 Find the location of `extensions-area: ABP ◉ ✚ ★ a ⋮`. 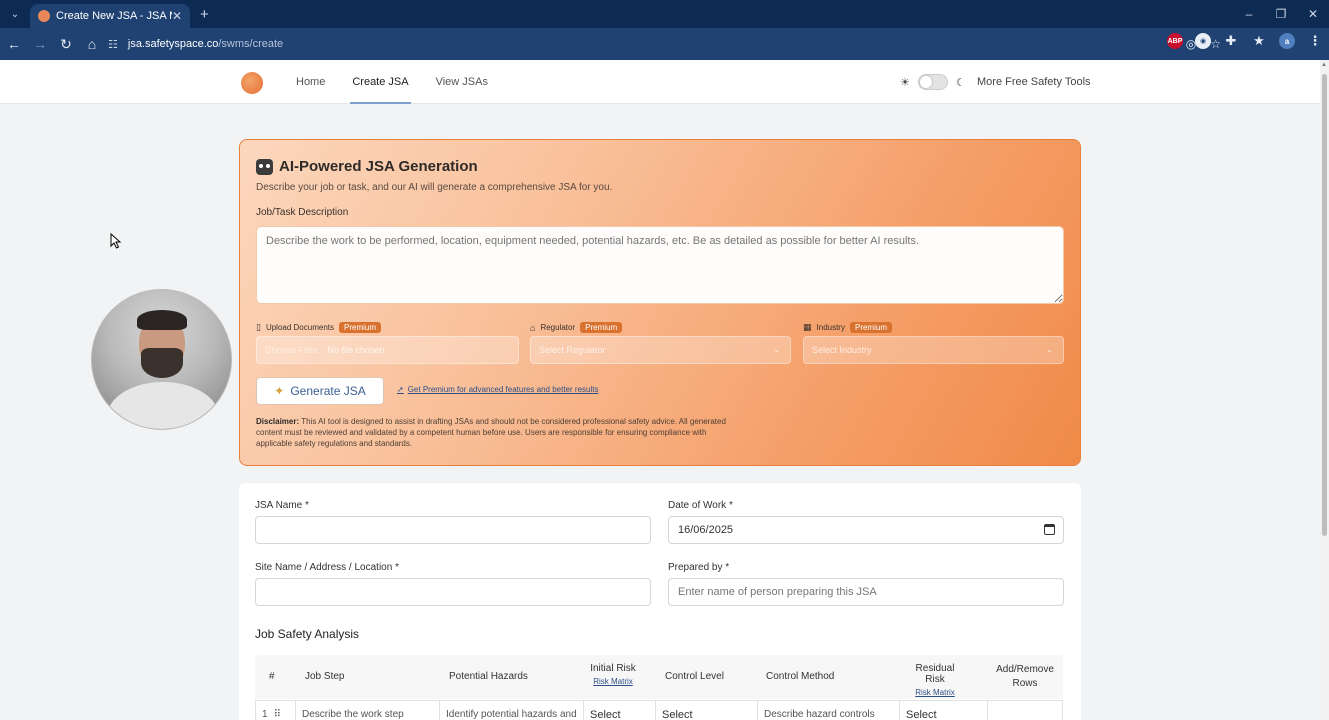

extensions-area: ABP ◉ ✚ ★ a ⋮ is located at coordinates (1245, 41).